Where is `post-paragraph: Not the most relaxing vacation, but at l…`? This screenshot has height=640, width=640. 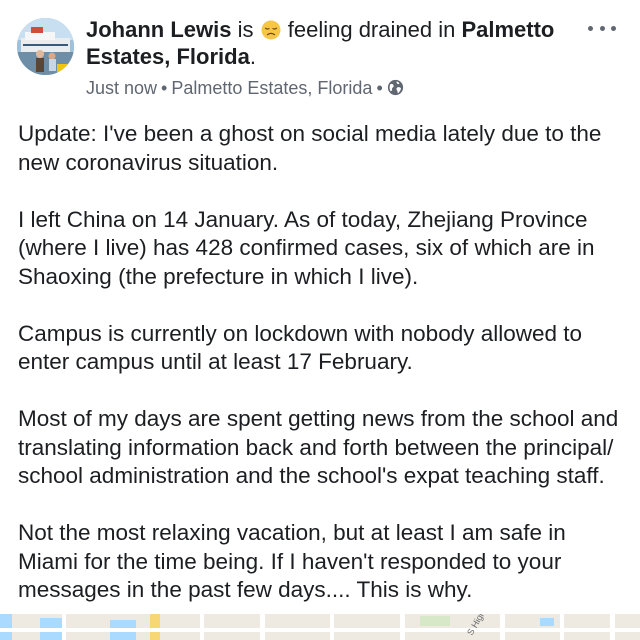
post-paragraph: Not the most relaxing vacation, but at l… is located at coordinates (292, 561).